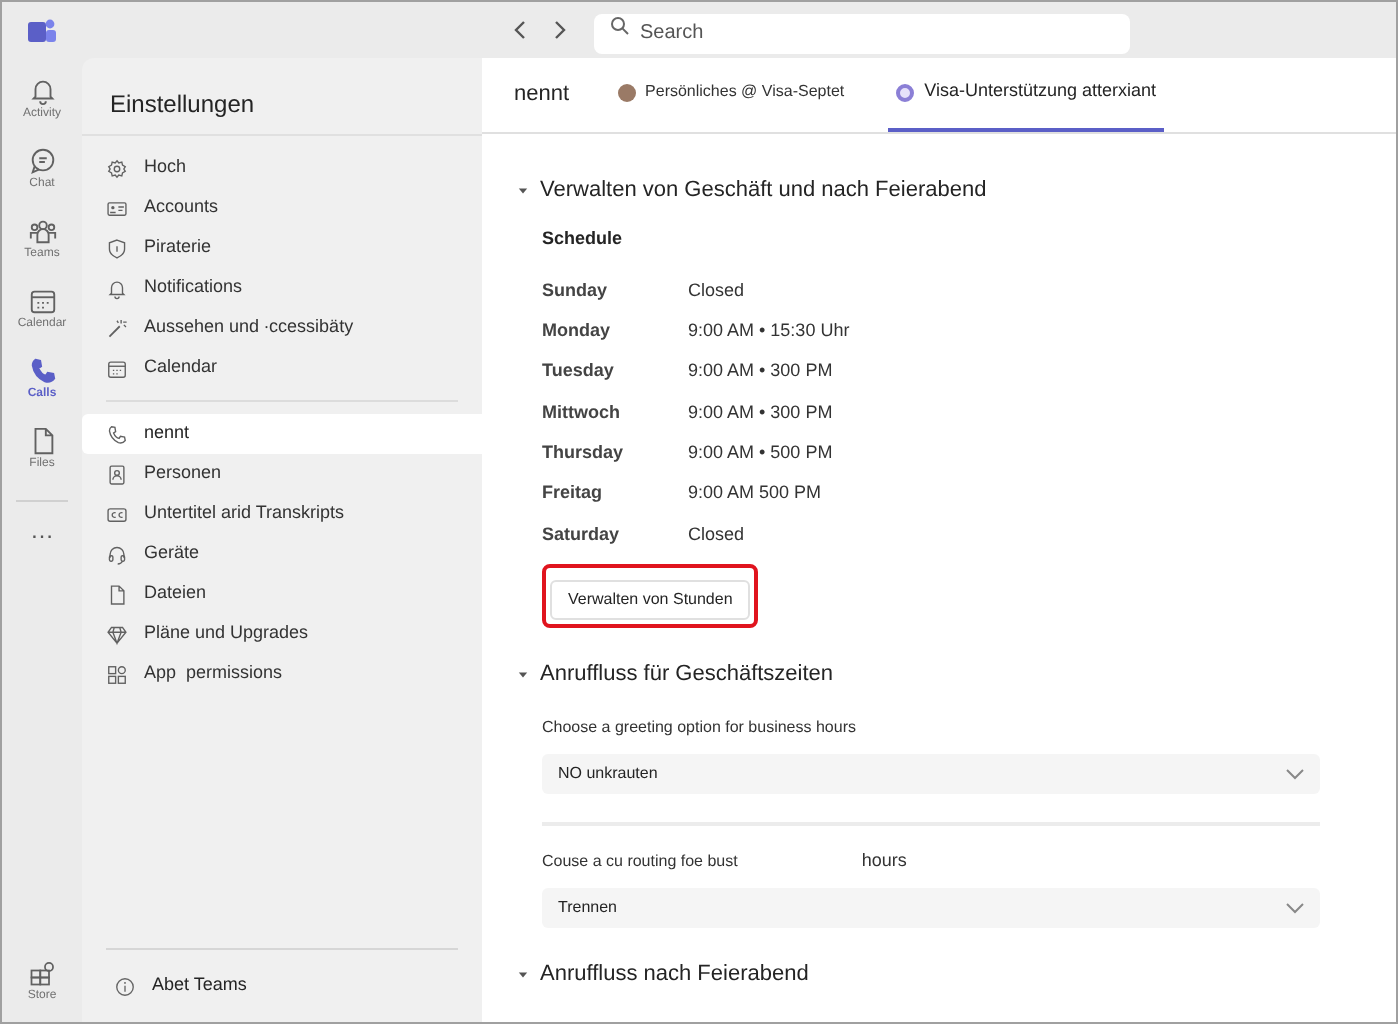 This screenshot has width=1398, height=1024. What do you see at coordinates (117, 514) in the screenshot?
I see `captions-icon` at bounding box center [117, 514].